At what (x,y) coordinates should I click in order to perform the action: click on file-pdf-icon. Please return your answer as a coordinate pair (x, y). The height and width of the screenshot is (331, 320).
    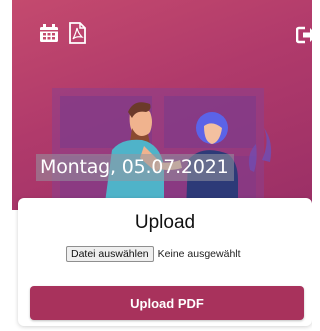
    Looking at the image, I should click on (77, 33).